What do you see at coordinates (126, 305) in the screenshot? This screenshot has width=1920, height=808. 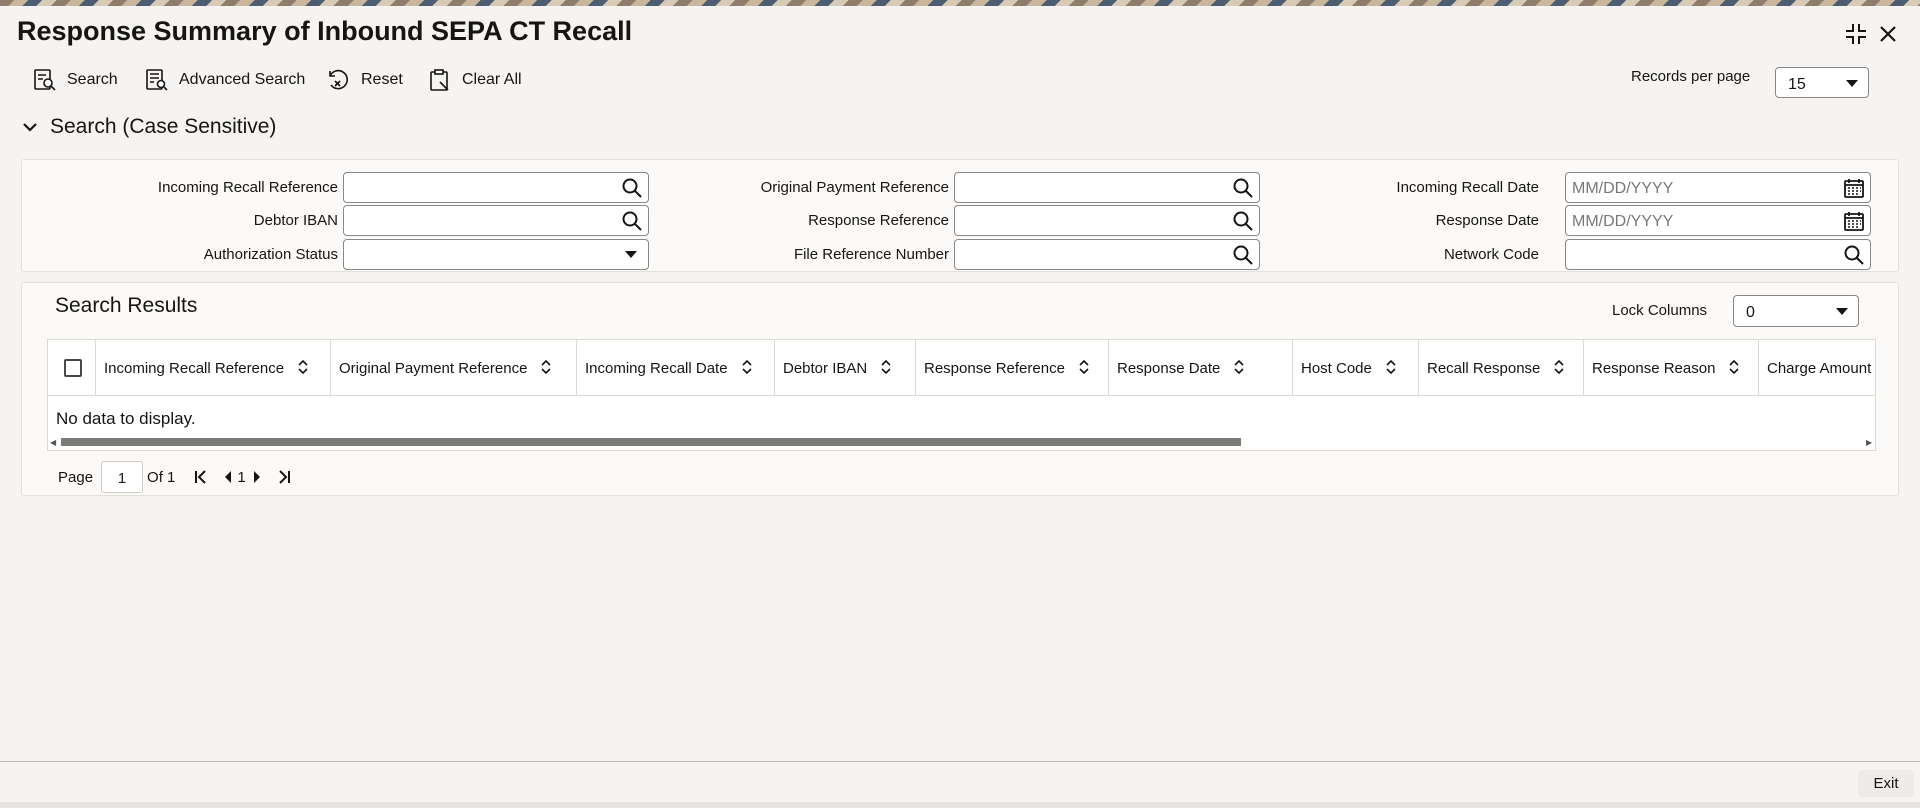 I see `search-results-title: Search Results` at bounding box center [126, 305].